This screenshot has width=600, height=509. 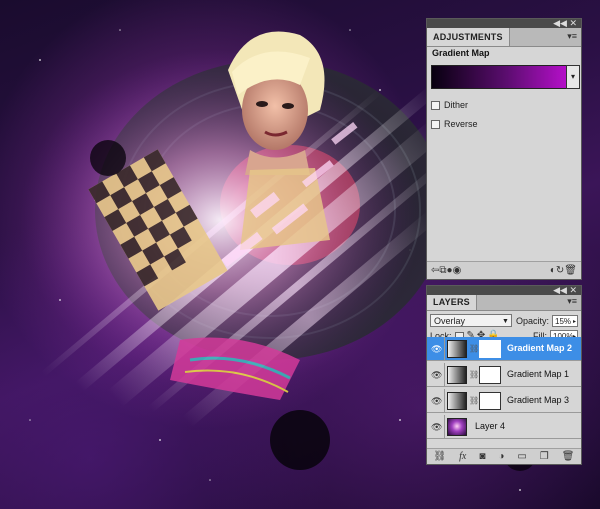 I want to click on gradient-preview, so click(x=499, y=77).